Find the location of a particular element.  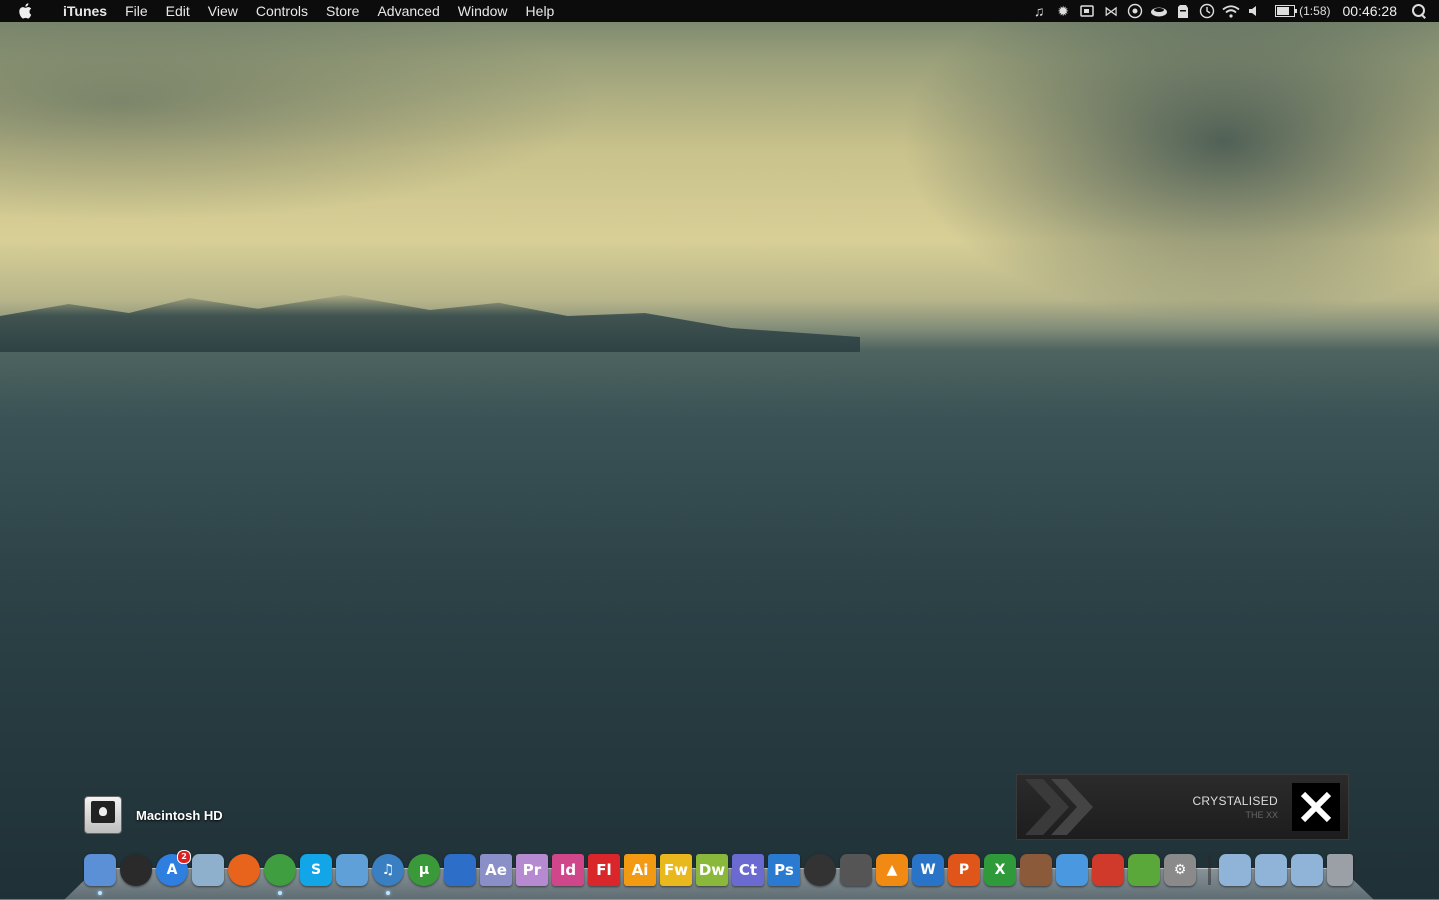

track-title: CRYSTALISED is located at coordinates (1235, 801).